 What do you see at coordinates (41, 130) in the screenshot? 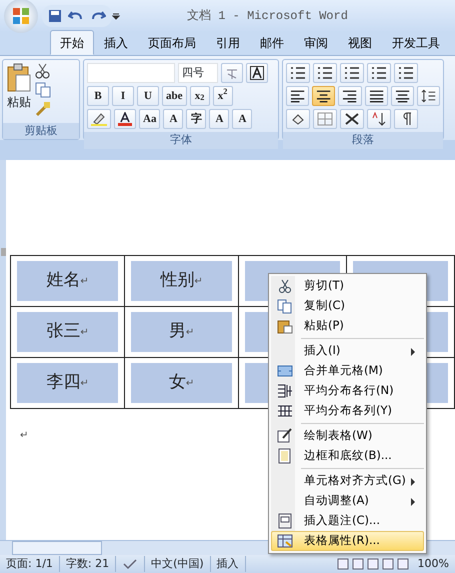
I see `group-title: 剪贴板` at bounding box center [41, 130].